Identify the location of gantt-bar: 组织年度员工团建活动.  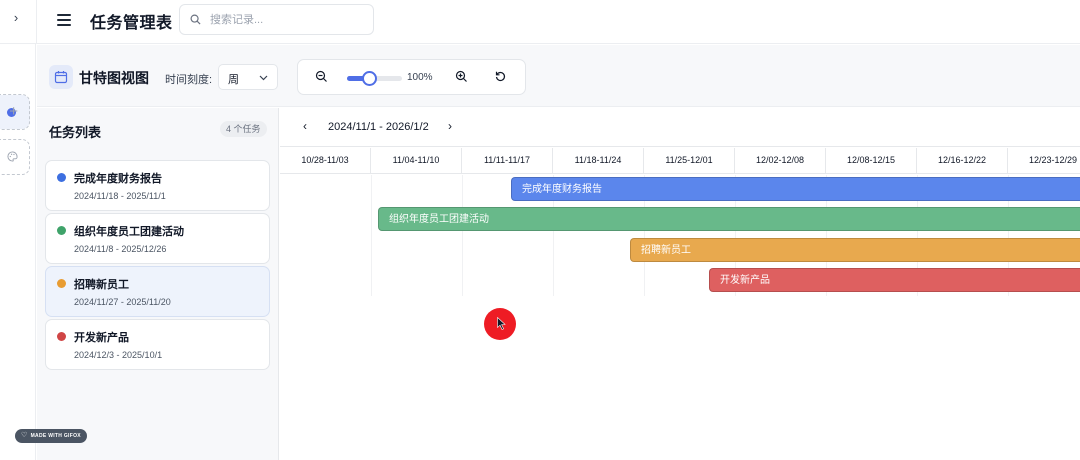
(729, 219).